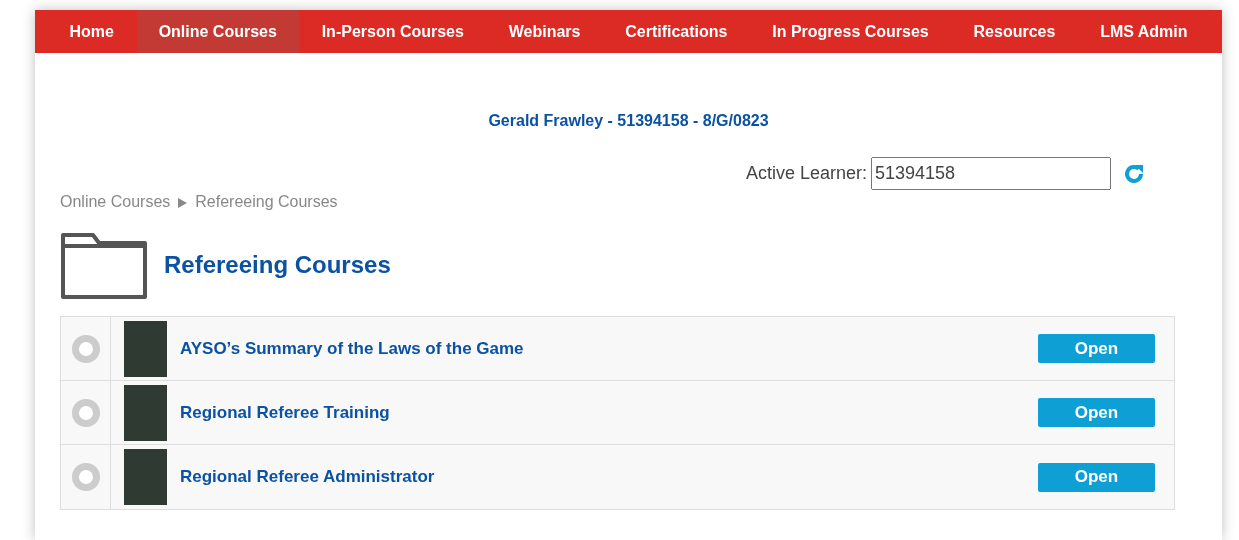 Image resolution: width=1239 pixels, height=540 pixels. I want to click on nav-tab: Home, so click(91, 31).